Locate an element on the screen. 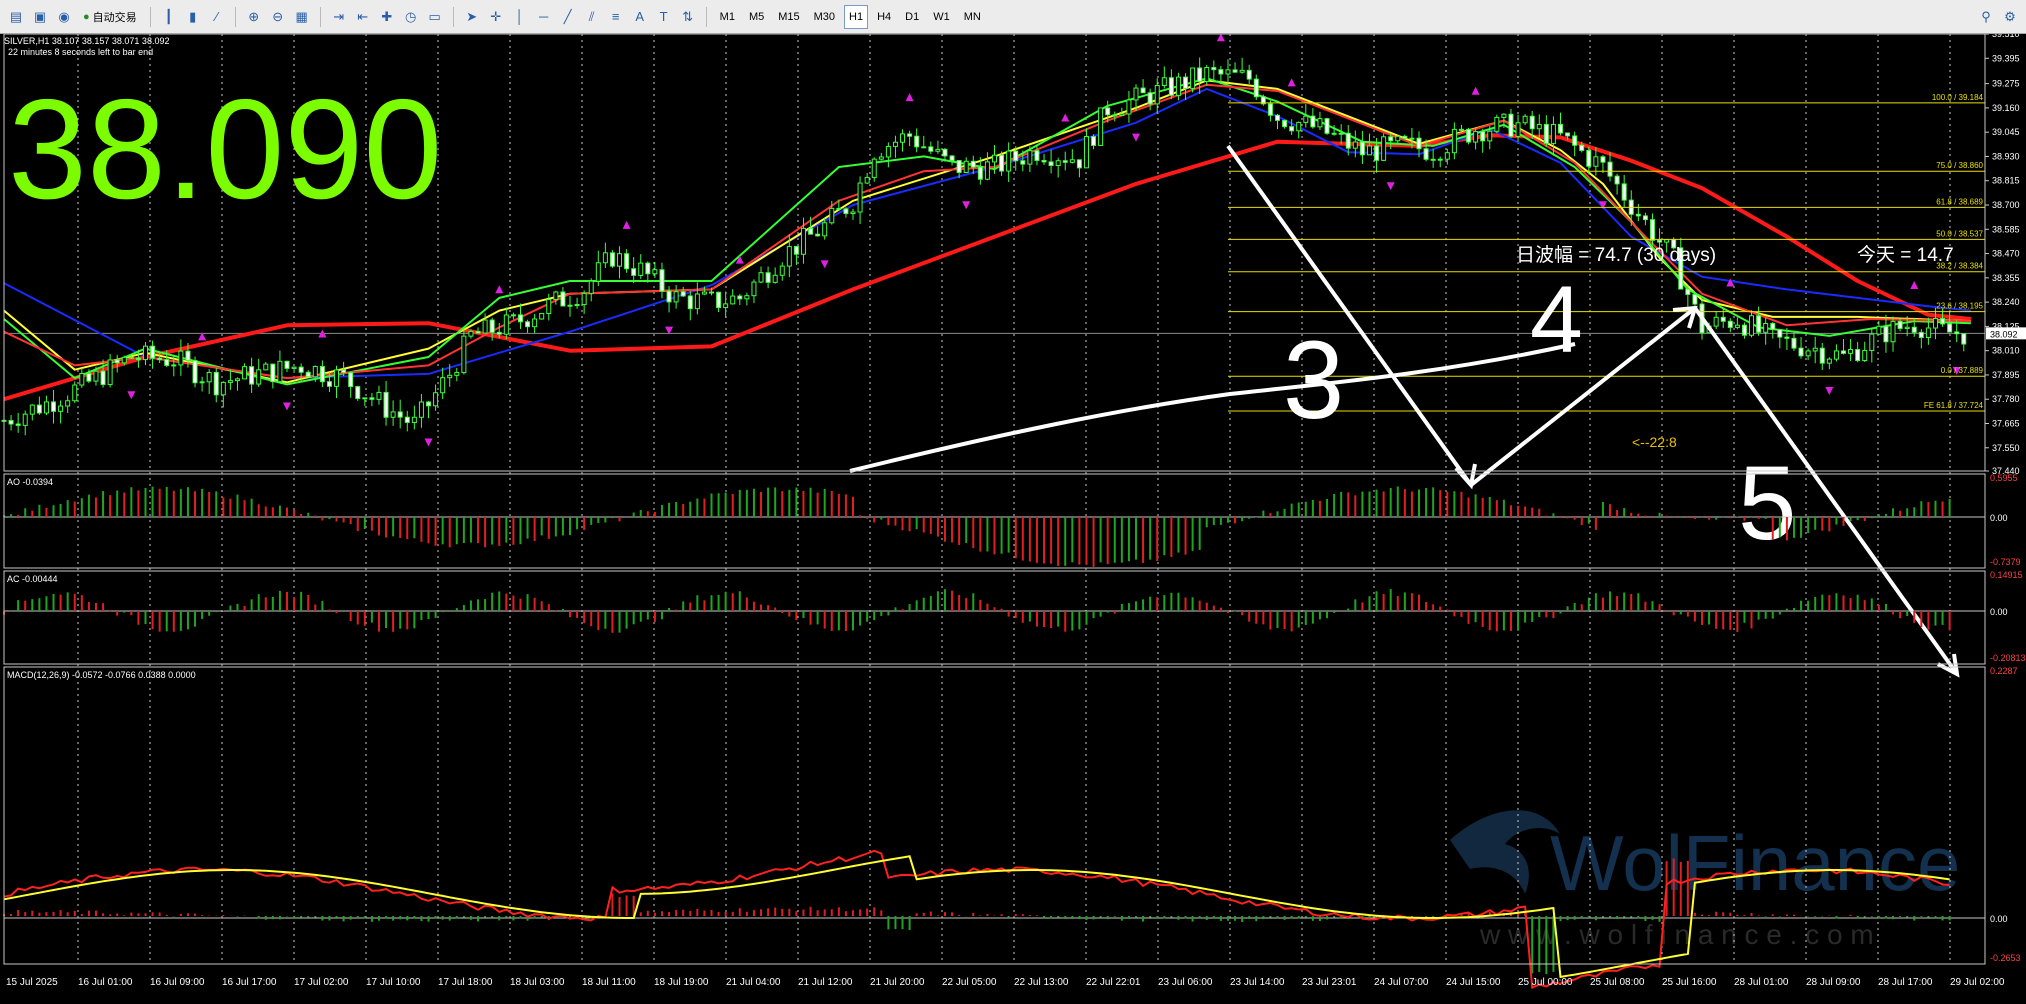  options-icon: ⚙ is located at coordinates (2010, 17).